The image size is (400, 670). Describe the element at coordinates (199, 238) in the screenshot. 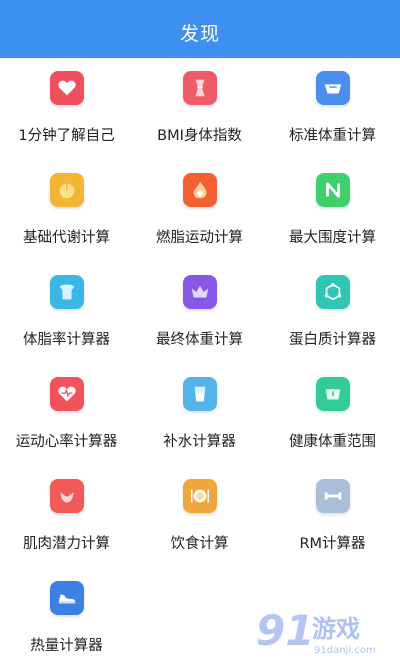

I see `tool-label: 燃脂运动计算` at that location.